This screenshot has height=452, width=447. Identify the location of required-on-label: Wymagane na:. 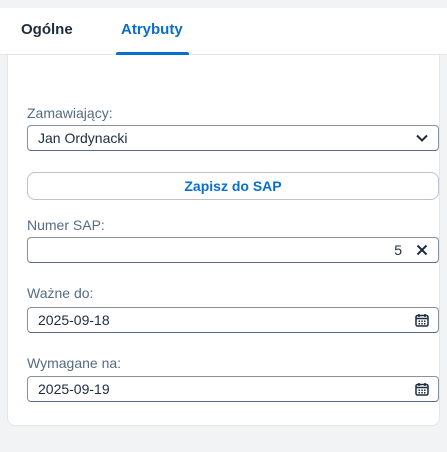
(74, 363).